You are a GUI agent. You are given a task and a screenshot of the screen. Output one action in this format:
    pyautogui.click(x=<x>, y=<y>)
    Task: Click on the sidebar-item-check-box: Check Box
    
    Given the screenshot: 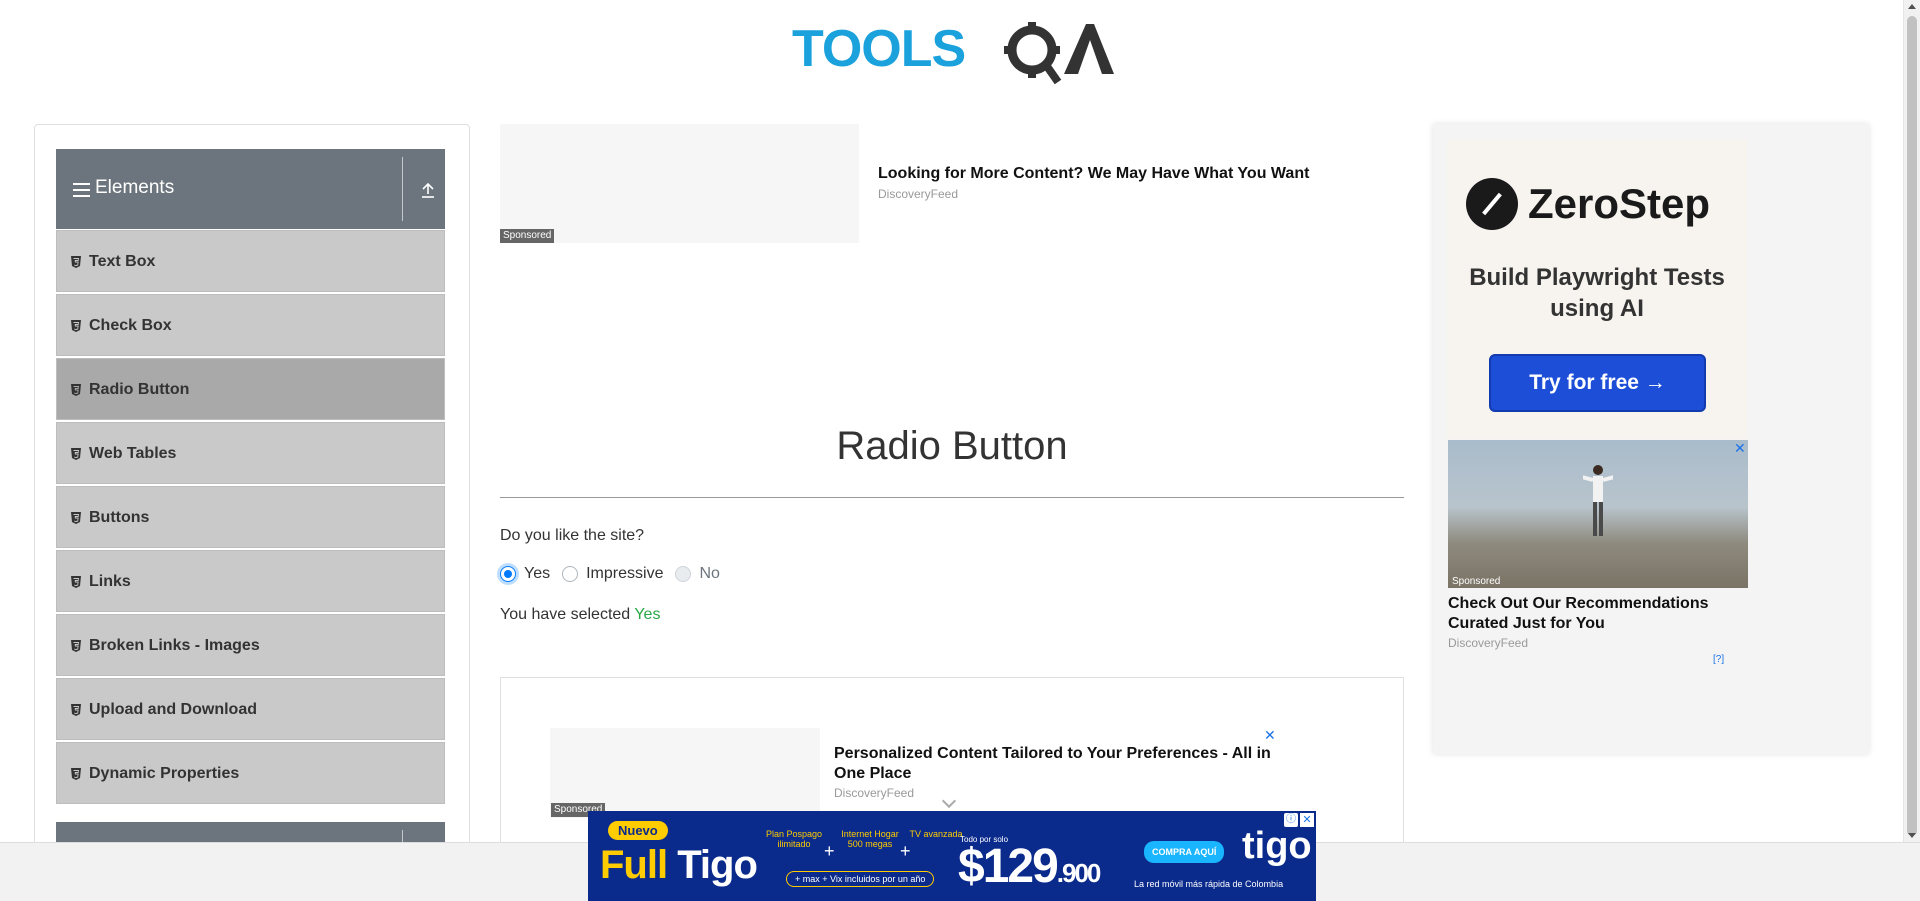 What is the action you would take?
    pyautogui.click(x=250, y=325)
    